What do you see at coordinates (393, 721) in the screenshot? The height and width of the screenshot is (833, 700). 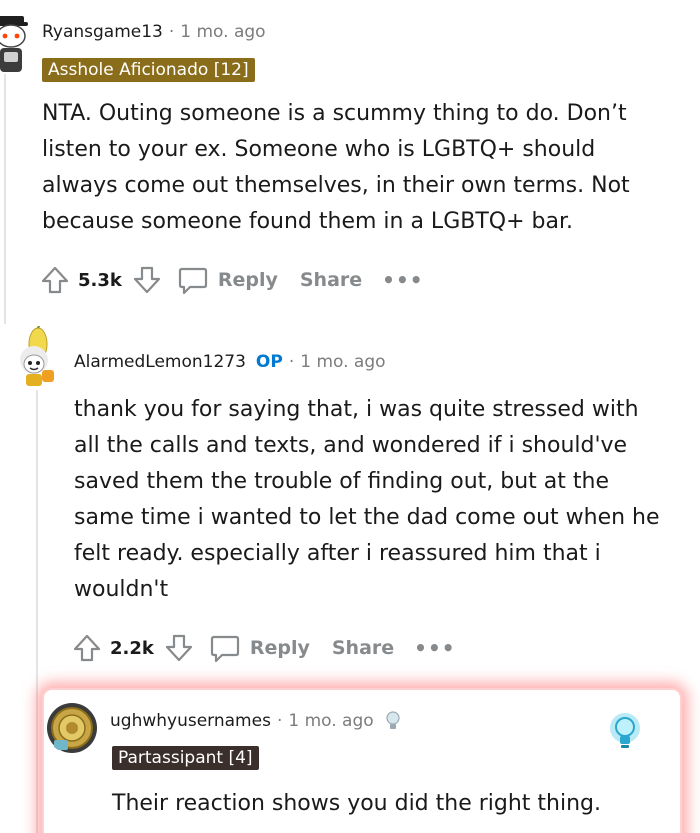 I see `lightbulb-icon` at bounding box center [393, 721].